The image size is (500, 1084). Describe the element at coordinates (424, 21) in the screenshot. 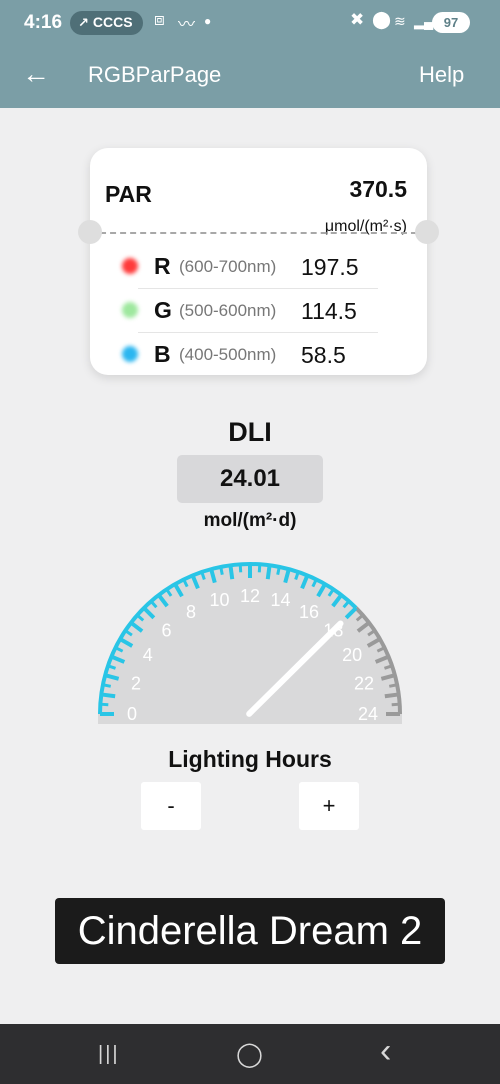

I see `signal-icon: ▂▄` at that location.